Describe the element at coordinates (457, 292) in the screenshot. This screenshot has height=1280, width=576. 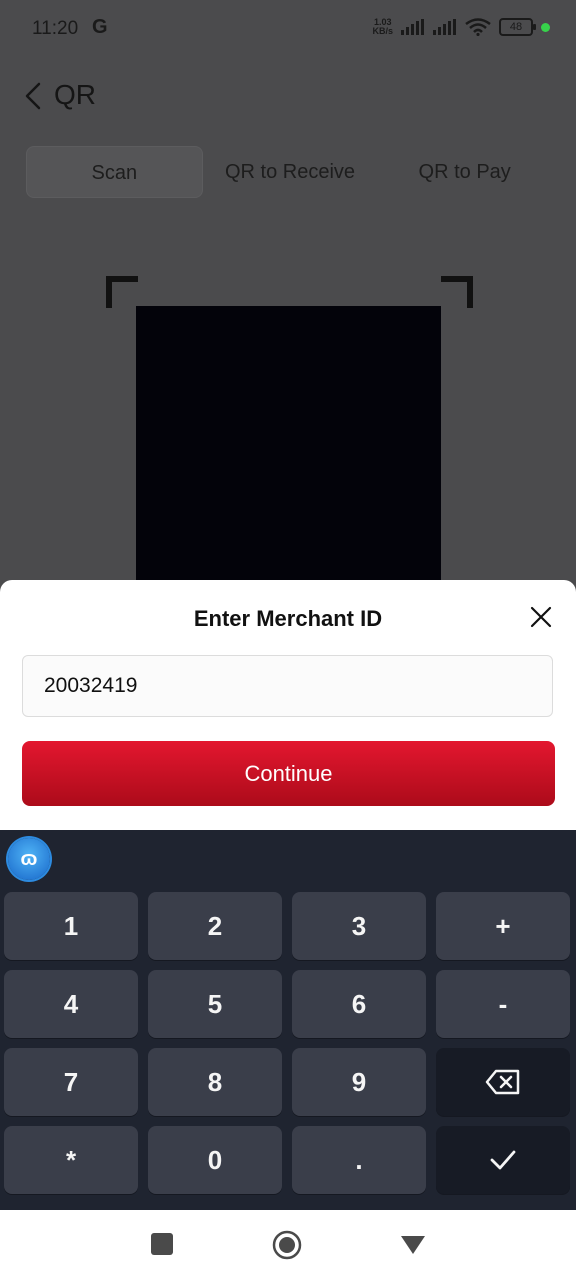
I see `scan-frame-corner-top-right` at that location.